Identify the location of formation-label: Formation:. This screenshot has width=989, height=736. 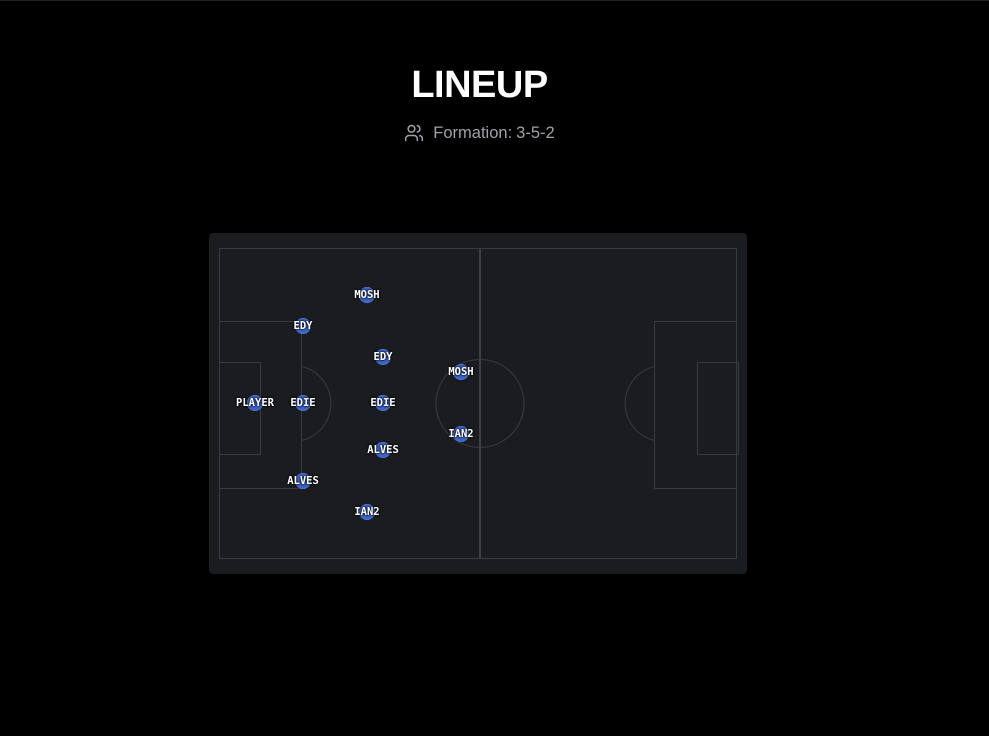
(473, 132).